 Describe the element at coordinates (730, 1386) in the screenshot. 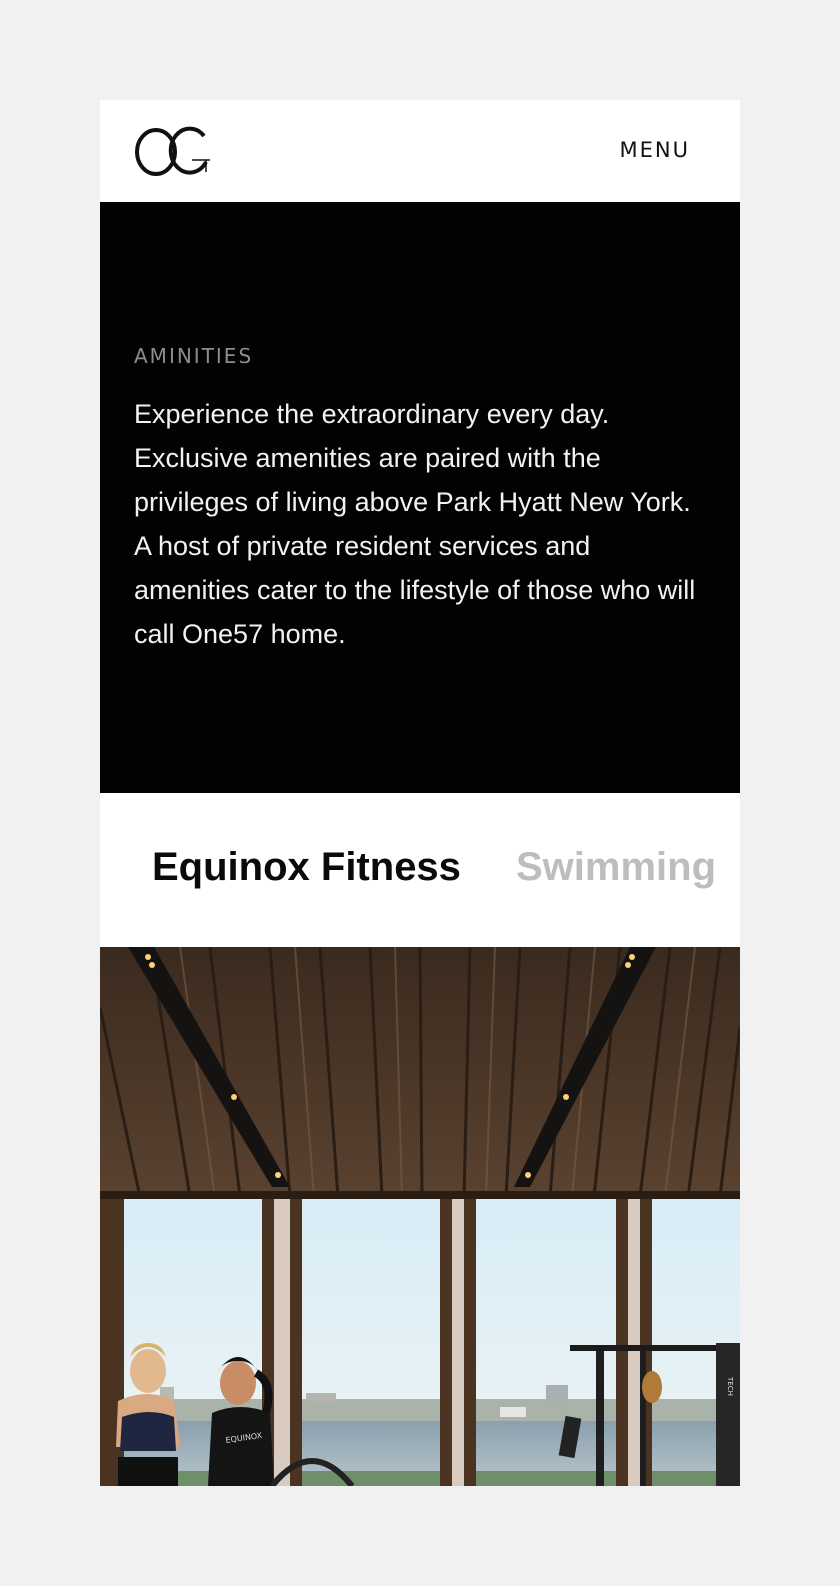

I see `machine-label: TECH` at that location.